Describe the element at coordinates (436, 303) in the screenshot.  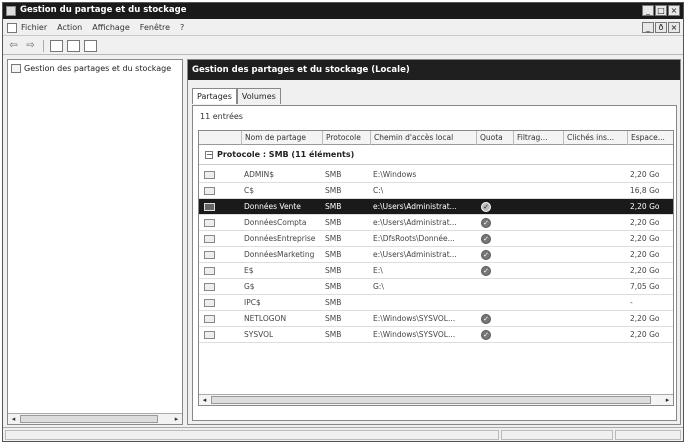
I see `share-row: IPC$ SMB -` at that location.